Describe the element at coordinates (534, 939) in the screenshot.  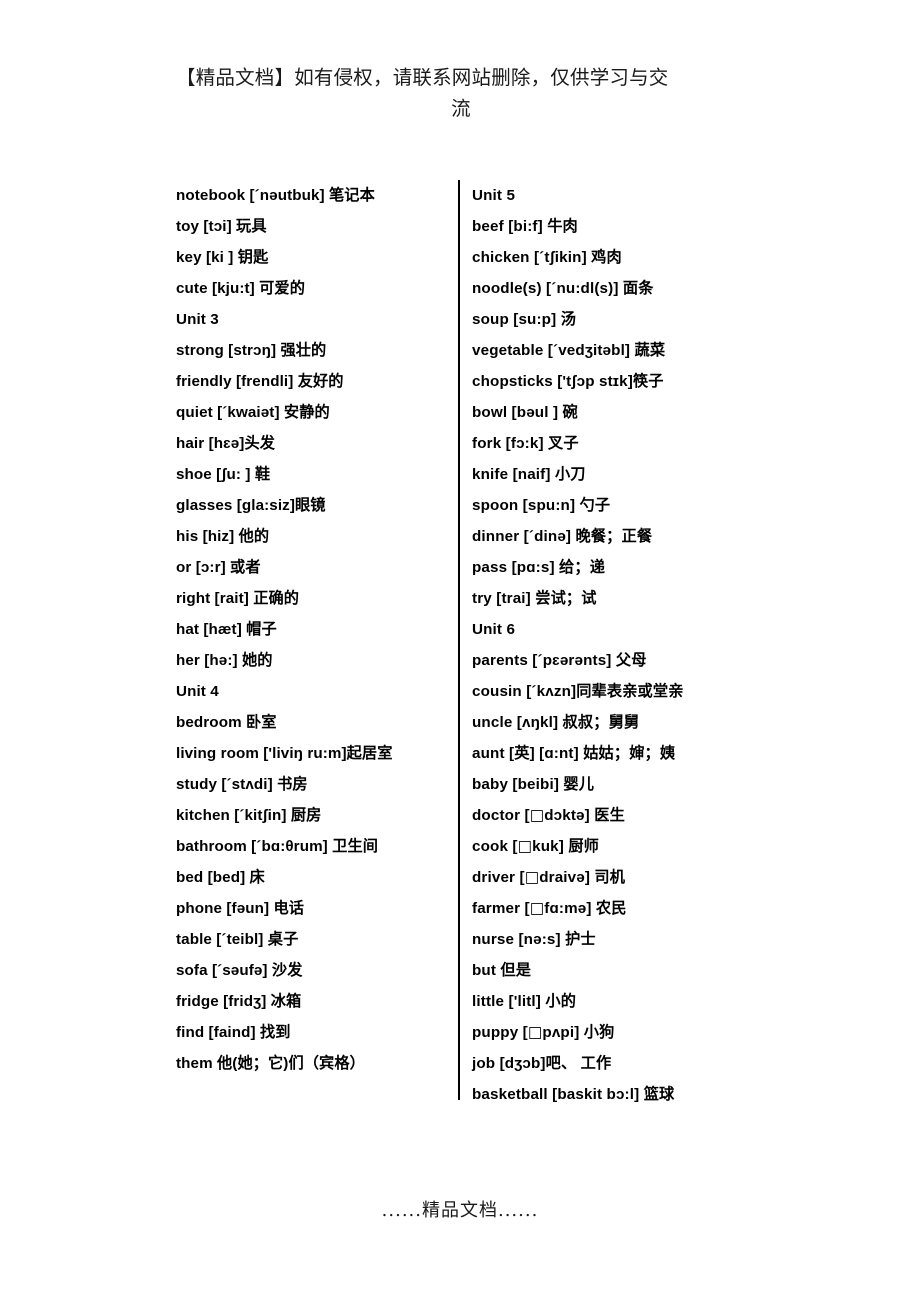
I see `vocabulary-entry: nurse [nə:s] 护士` at that location.